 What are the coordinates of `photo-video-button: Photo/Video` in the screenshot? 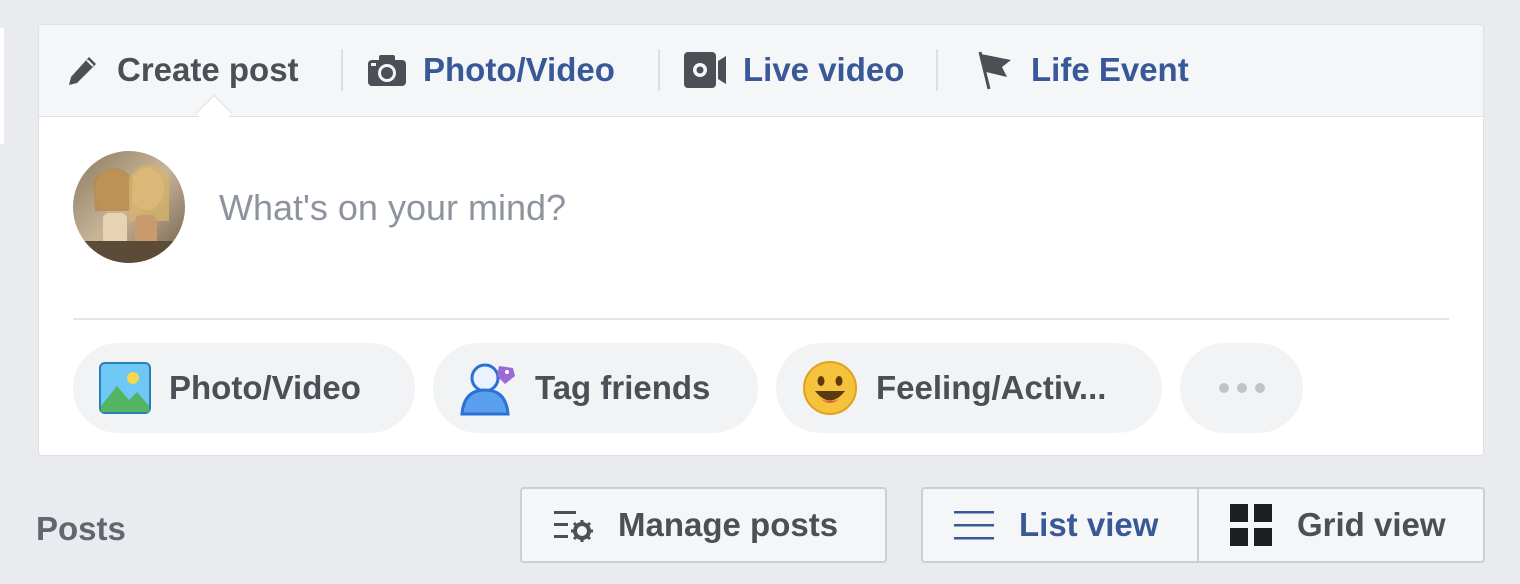 It's located at (244, 388).